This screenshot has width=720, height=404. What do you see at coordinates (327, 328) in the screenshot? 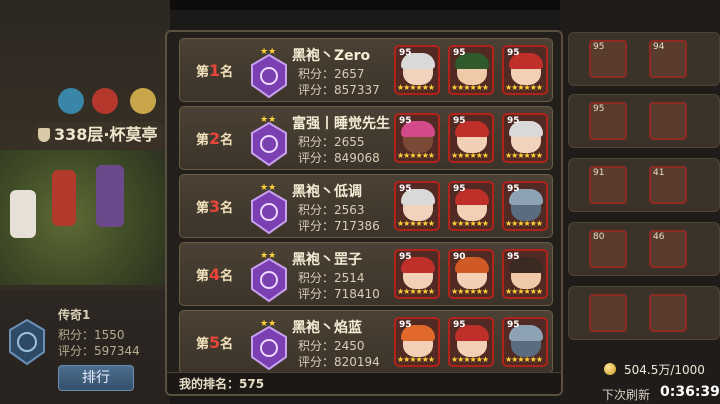
I see `player-name: 黑袍丶焰蓝` at bounding box center [327, 328].